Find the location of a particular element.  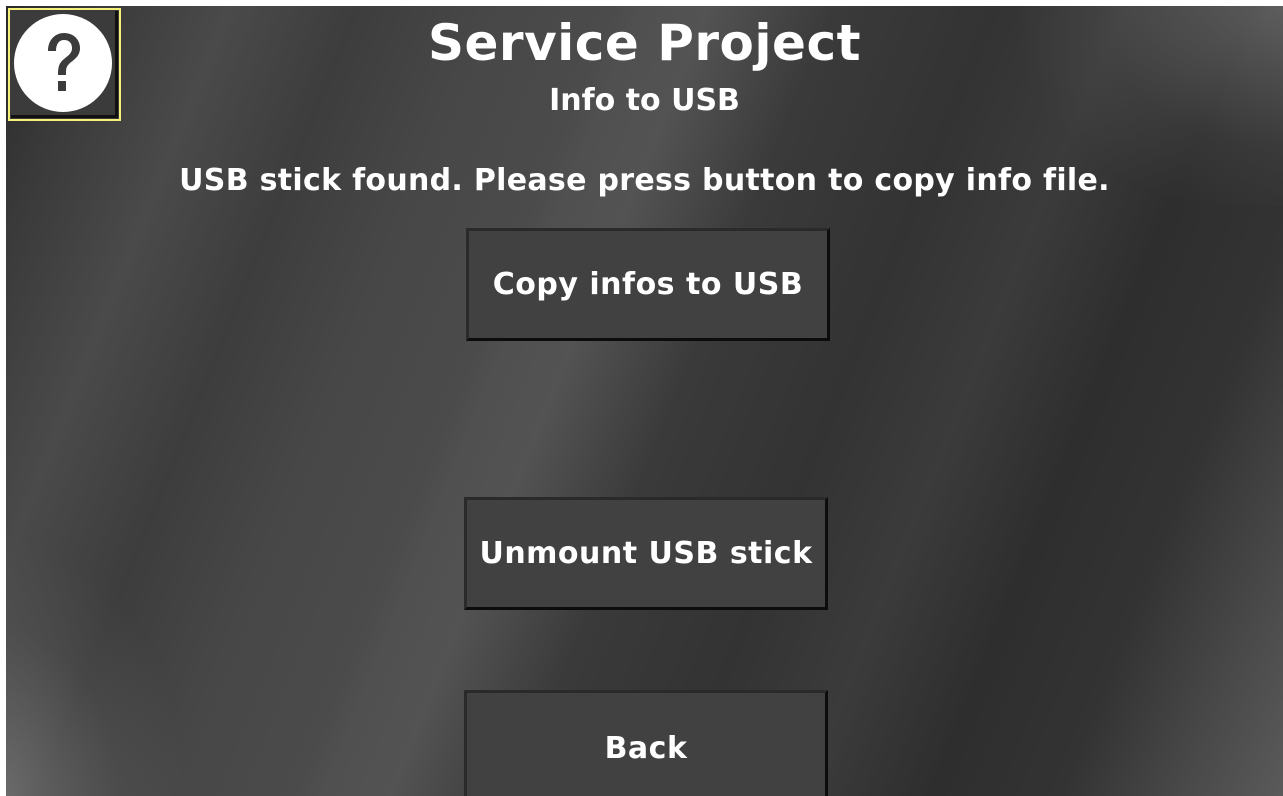

page-subtitle: Info to USB is located at coordinates (644, 100).